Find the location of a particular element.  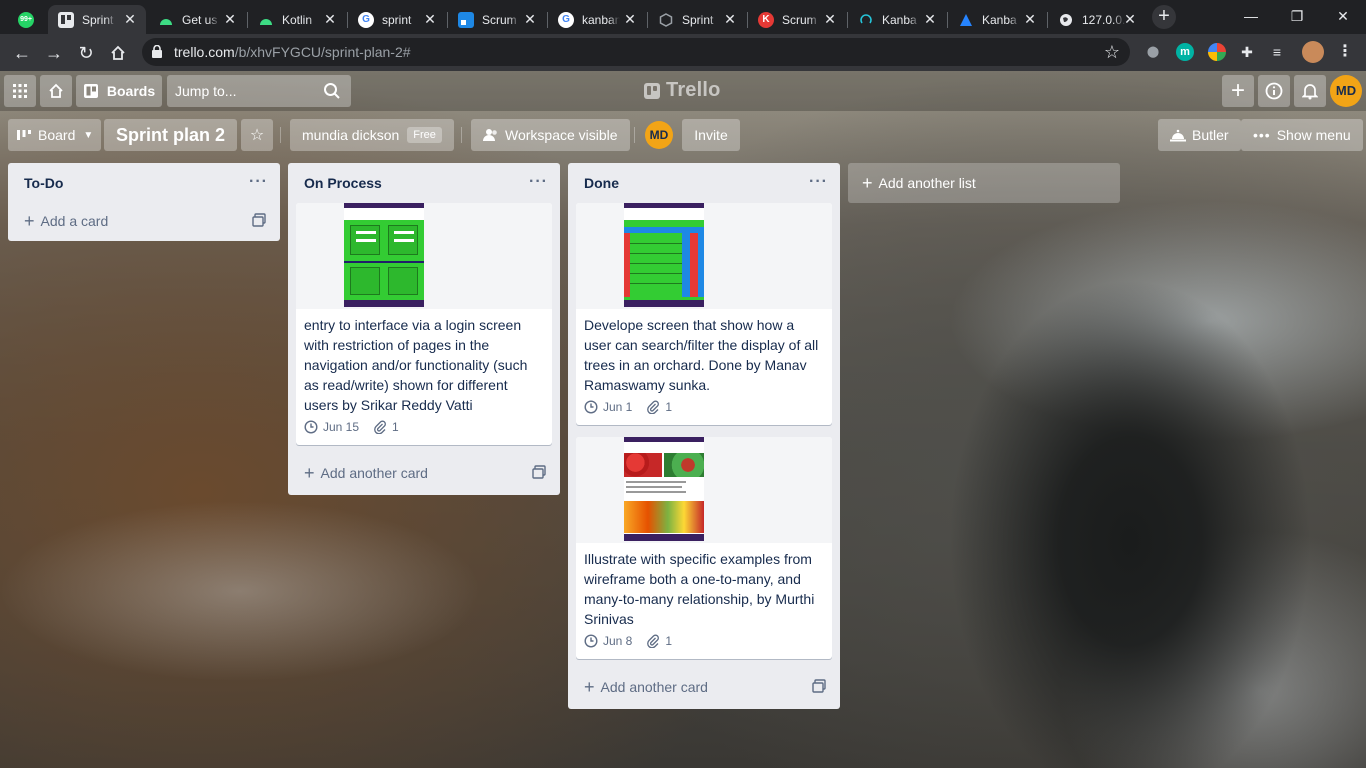

back-icon: ← is located at coordinates (22, 53).